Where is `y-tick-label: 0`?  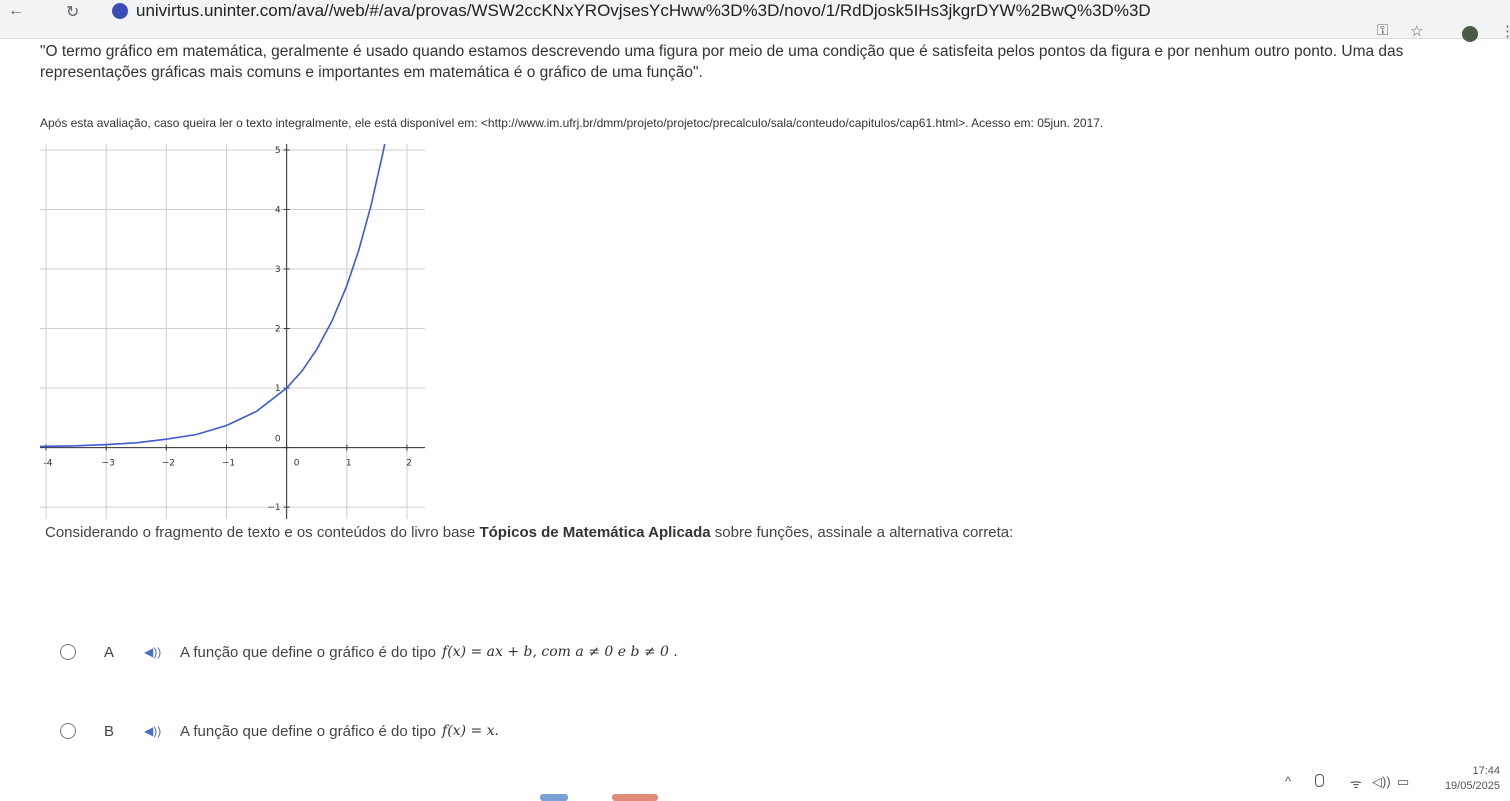
y-tick-label: 0 is located at coordinates (278, 440).